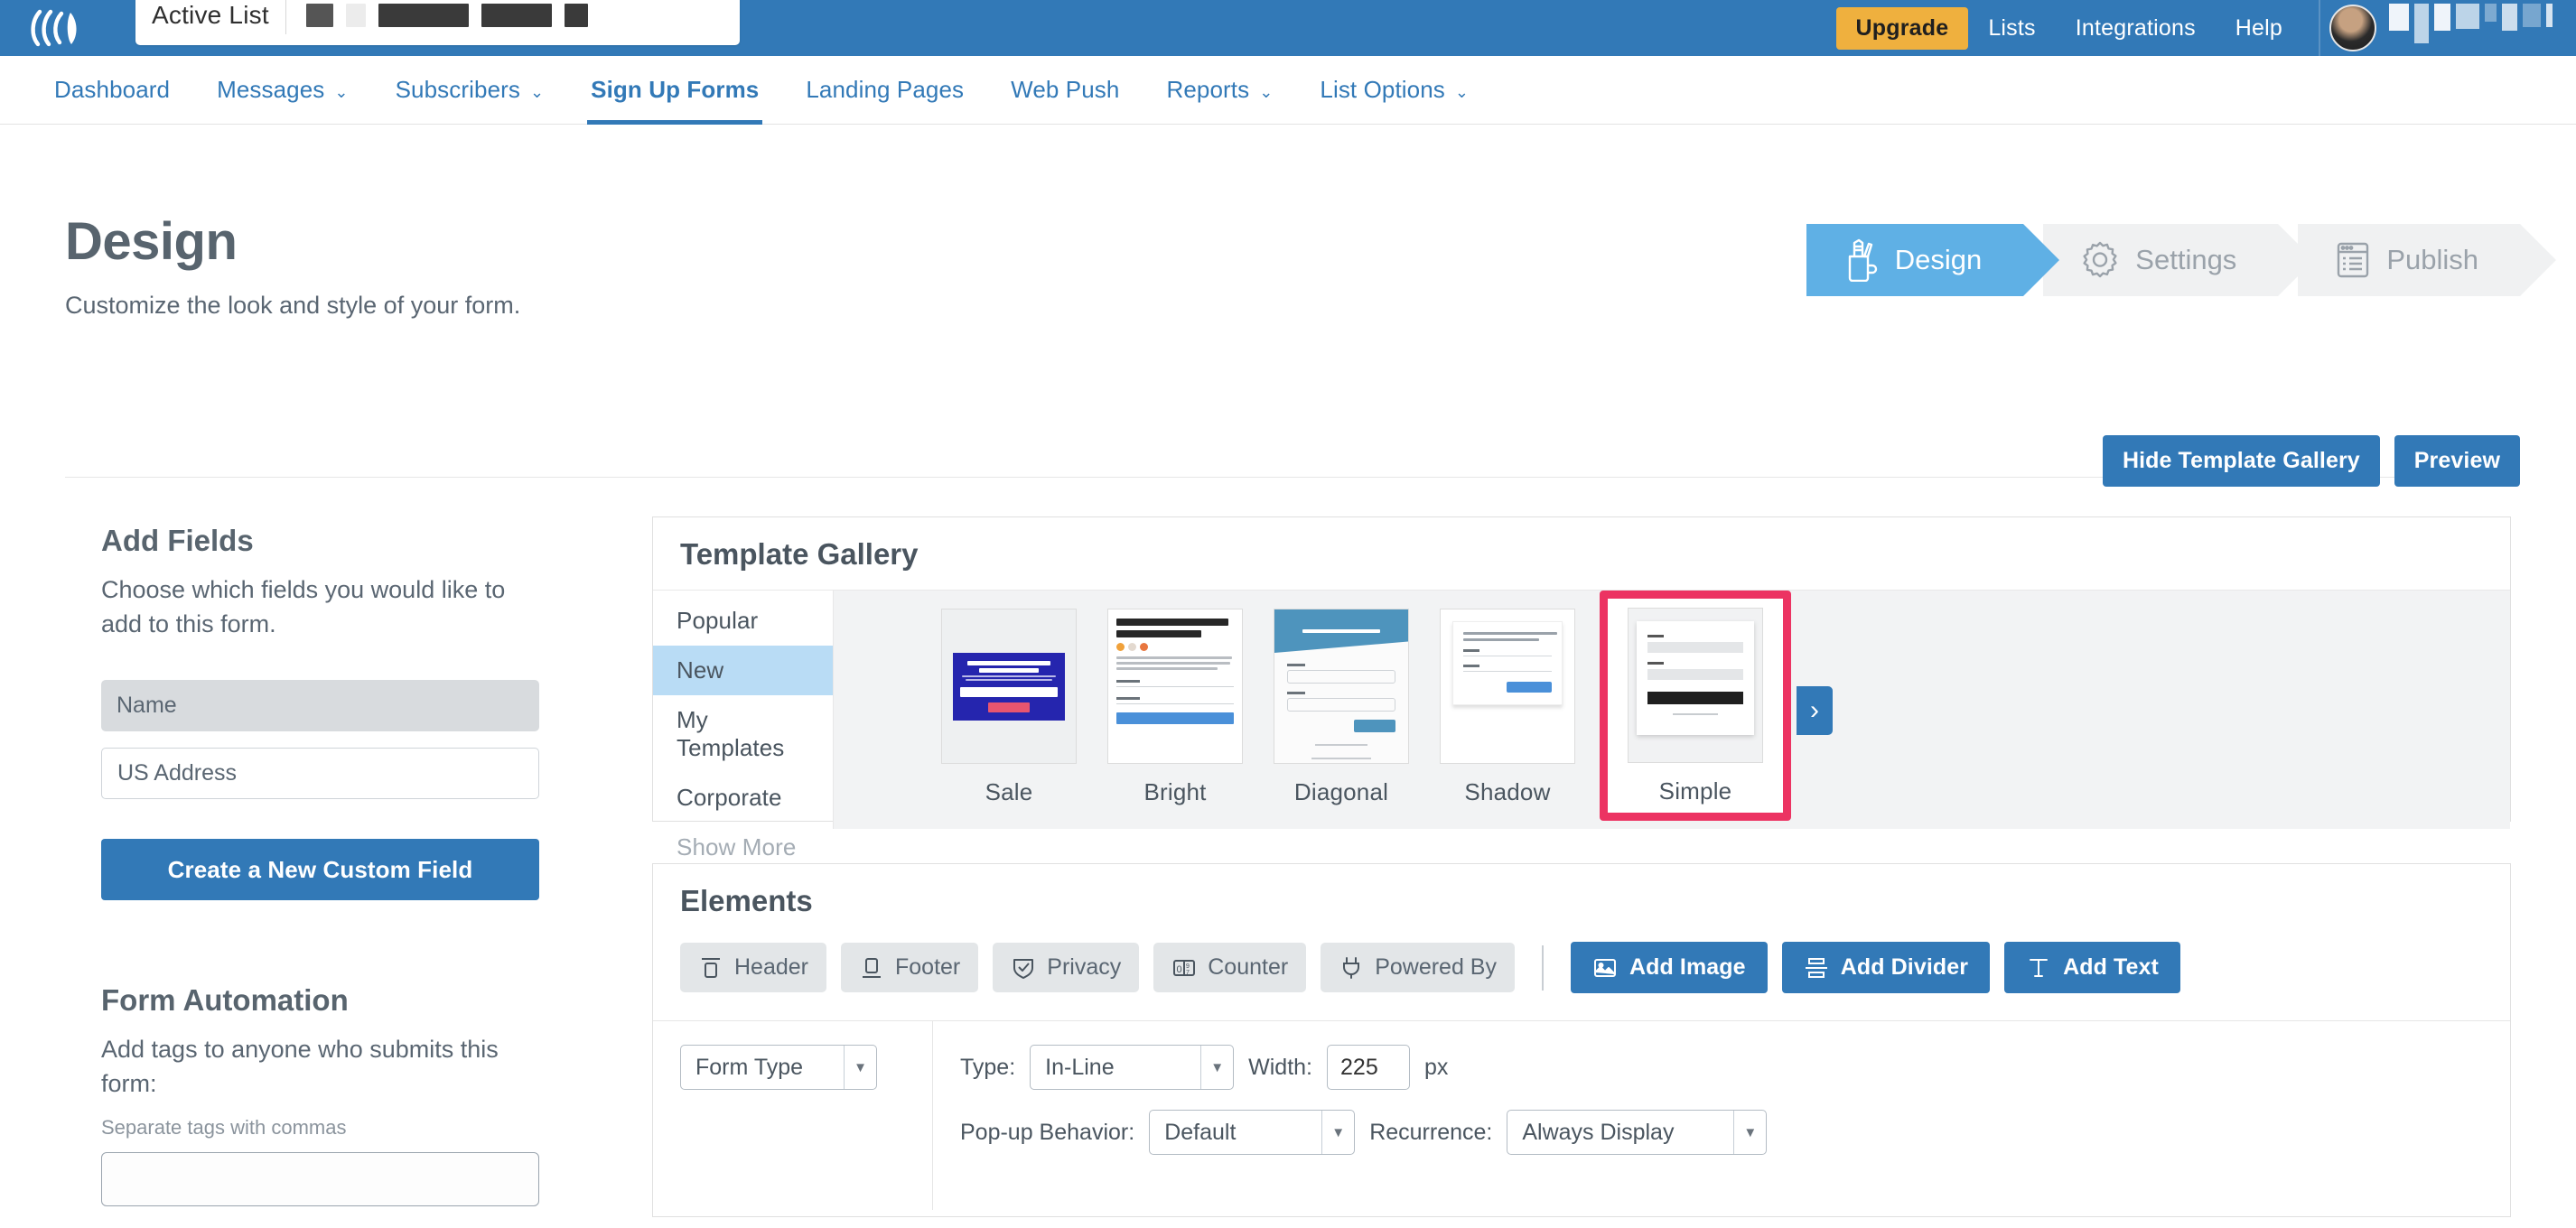 This screenshot has height=1228, width=2576. What do you see at coordinates (1341, 792) in the screenshot?
I see `template-label: Diagonal` at bounding box center [1341, 792].